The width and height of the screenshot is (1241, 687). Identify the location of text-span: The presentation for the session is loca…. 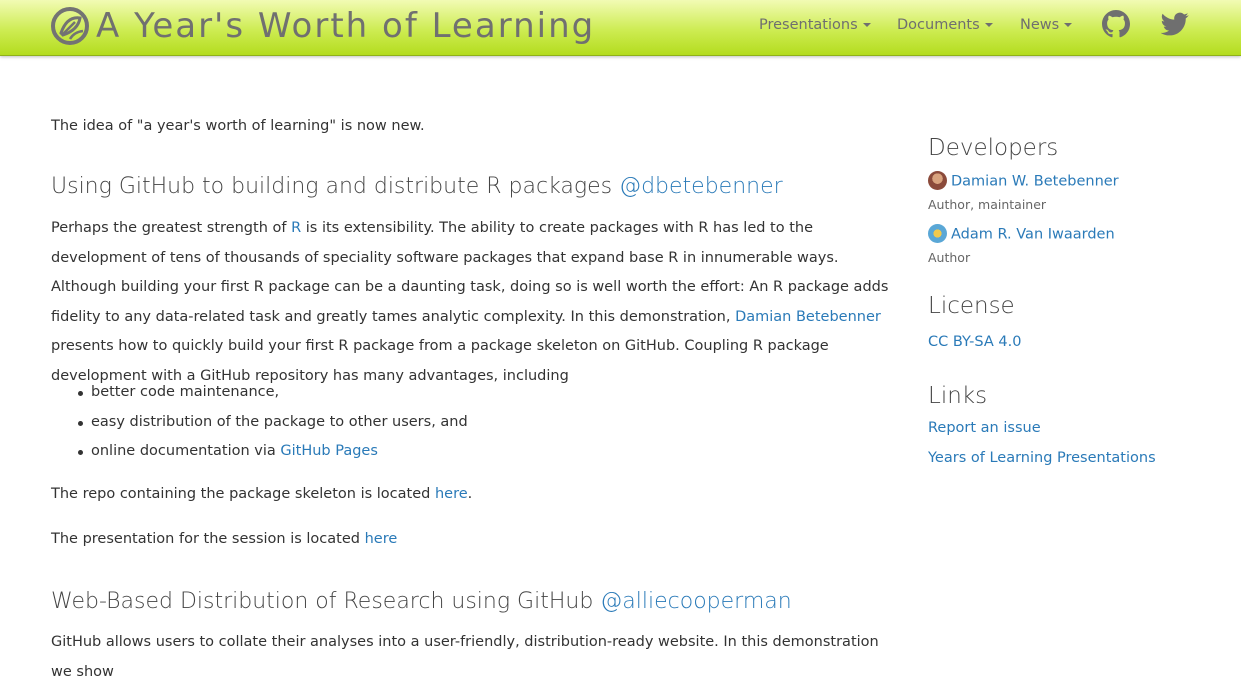
(208, 539).